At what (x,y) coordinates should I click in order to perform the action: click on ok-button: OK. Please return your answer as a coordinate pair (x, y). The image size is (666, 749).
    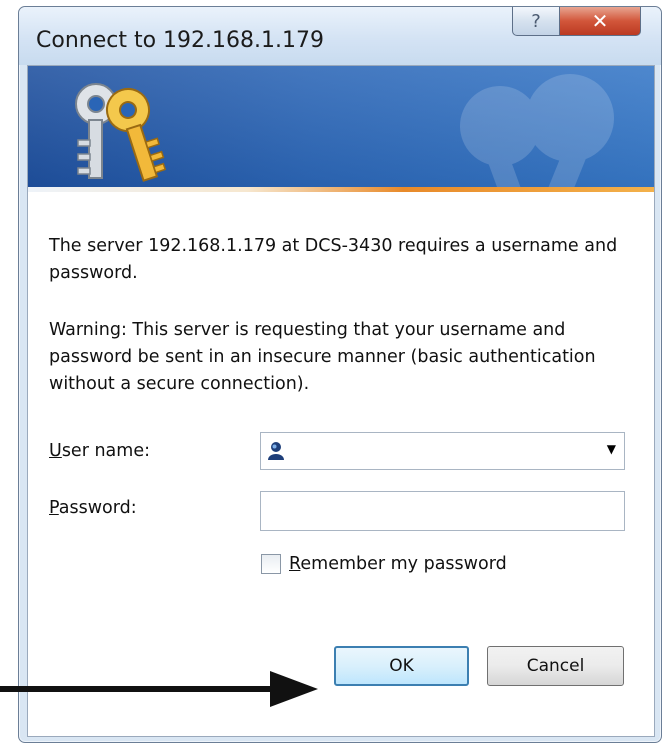
    Looking at the image, I should click on (401, 666).